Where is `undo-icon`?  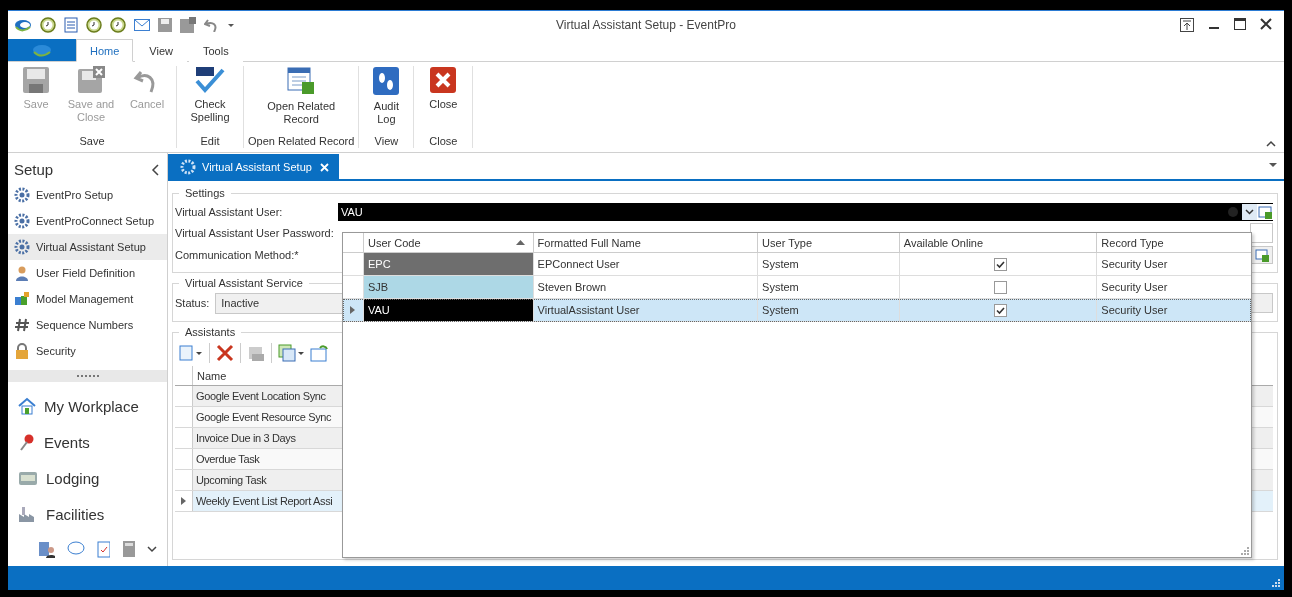 undo-icon is located at coordinates (211, 25).